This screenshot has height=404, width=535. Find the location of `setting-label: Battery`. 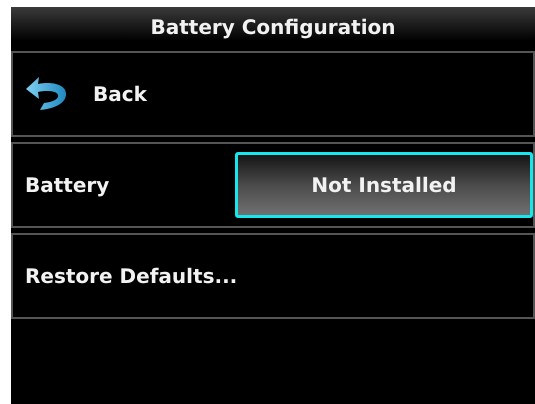

setting-label: Battery is located at coordinates (67, 185).